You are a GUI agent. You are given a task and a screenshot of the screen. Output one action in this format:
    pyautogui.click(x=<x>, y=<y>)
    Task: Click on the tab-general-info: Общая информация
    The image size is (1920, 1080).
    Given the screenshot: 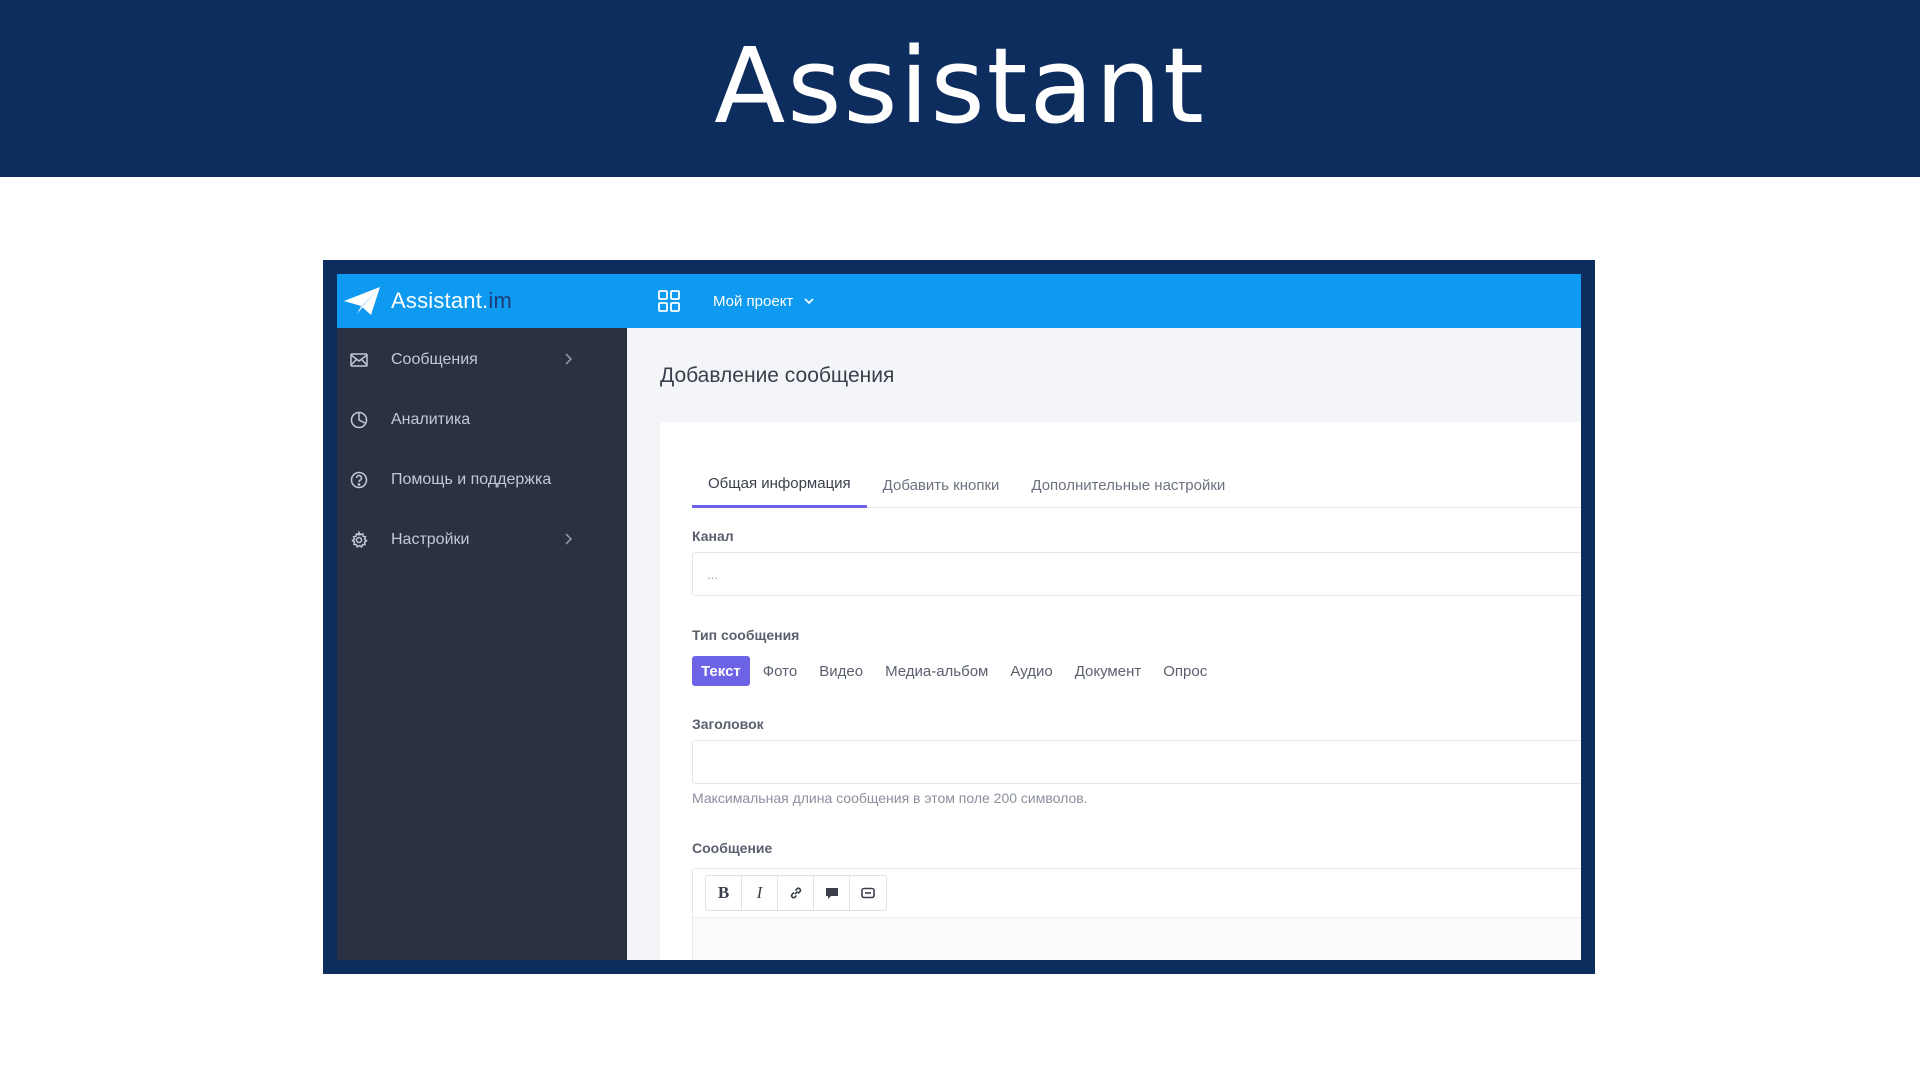 What is the action you would take?
    pyautogui.click(x=779, y=485)
    